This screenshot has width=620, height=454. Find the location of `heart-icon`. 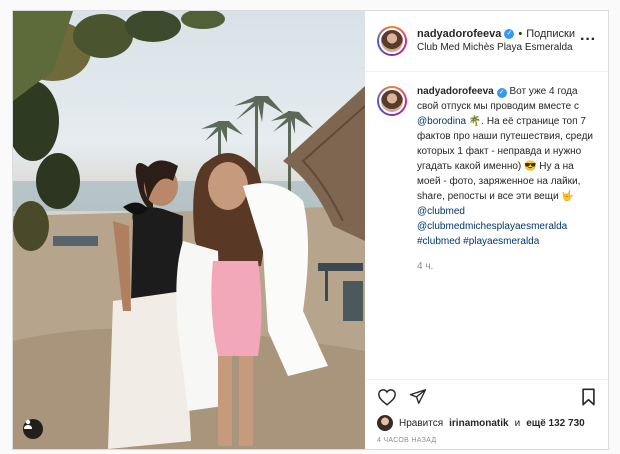

heart-icon is located at coordinates (387, 397).